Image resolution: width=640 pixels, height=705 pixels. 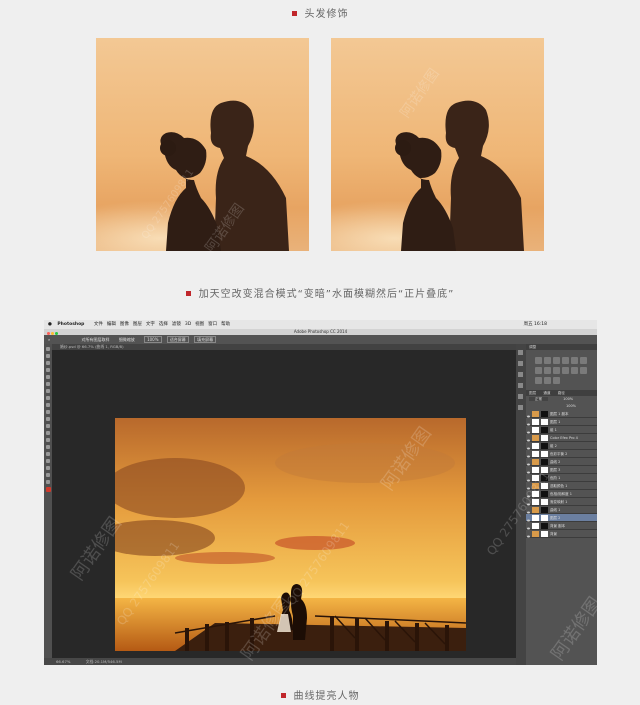 What do you see at coordinates (561, 446) in the screenshot?
I see `layer-row: 组 2` at bounding box center [561, 446].